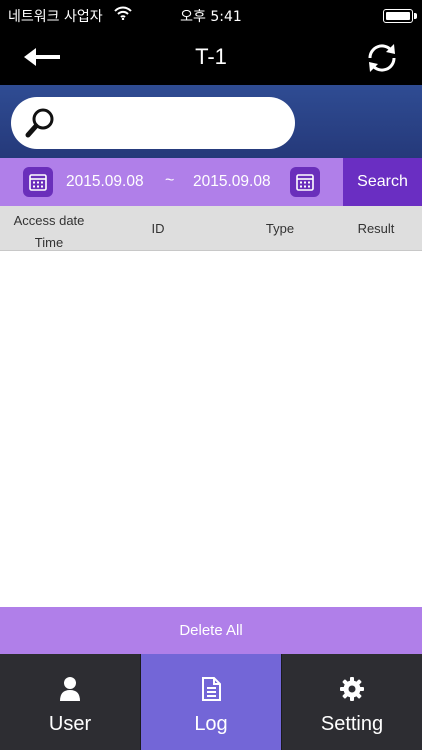  What do you see at coordinates (211, 724) in the screenshot?
I see `tab-log-label: Log` at bounding box center [211, 724].